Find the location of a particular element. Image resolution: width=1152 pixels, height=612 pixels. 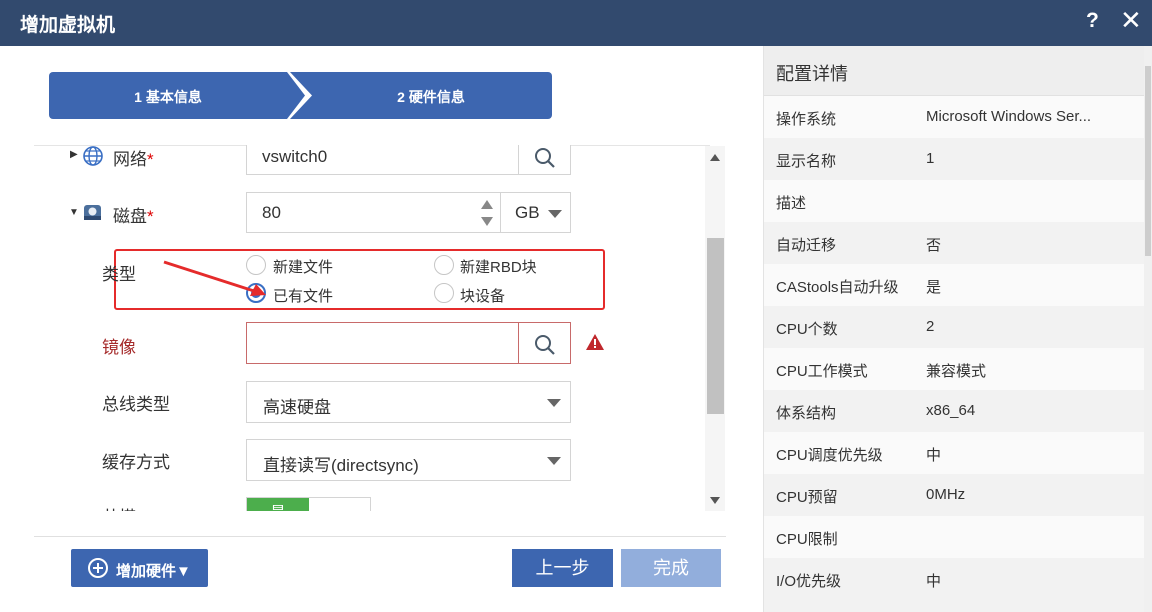

disk-unit-select: GB is located at coordinates (535, 212).